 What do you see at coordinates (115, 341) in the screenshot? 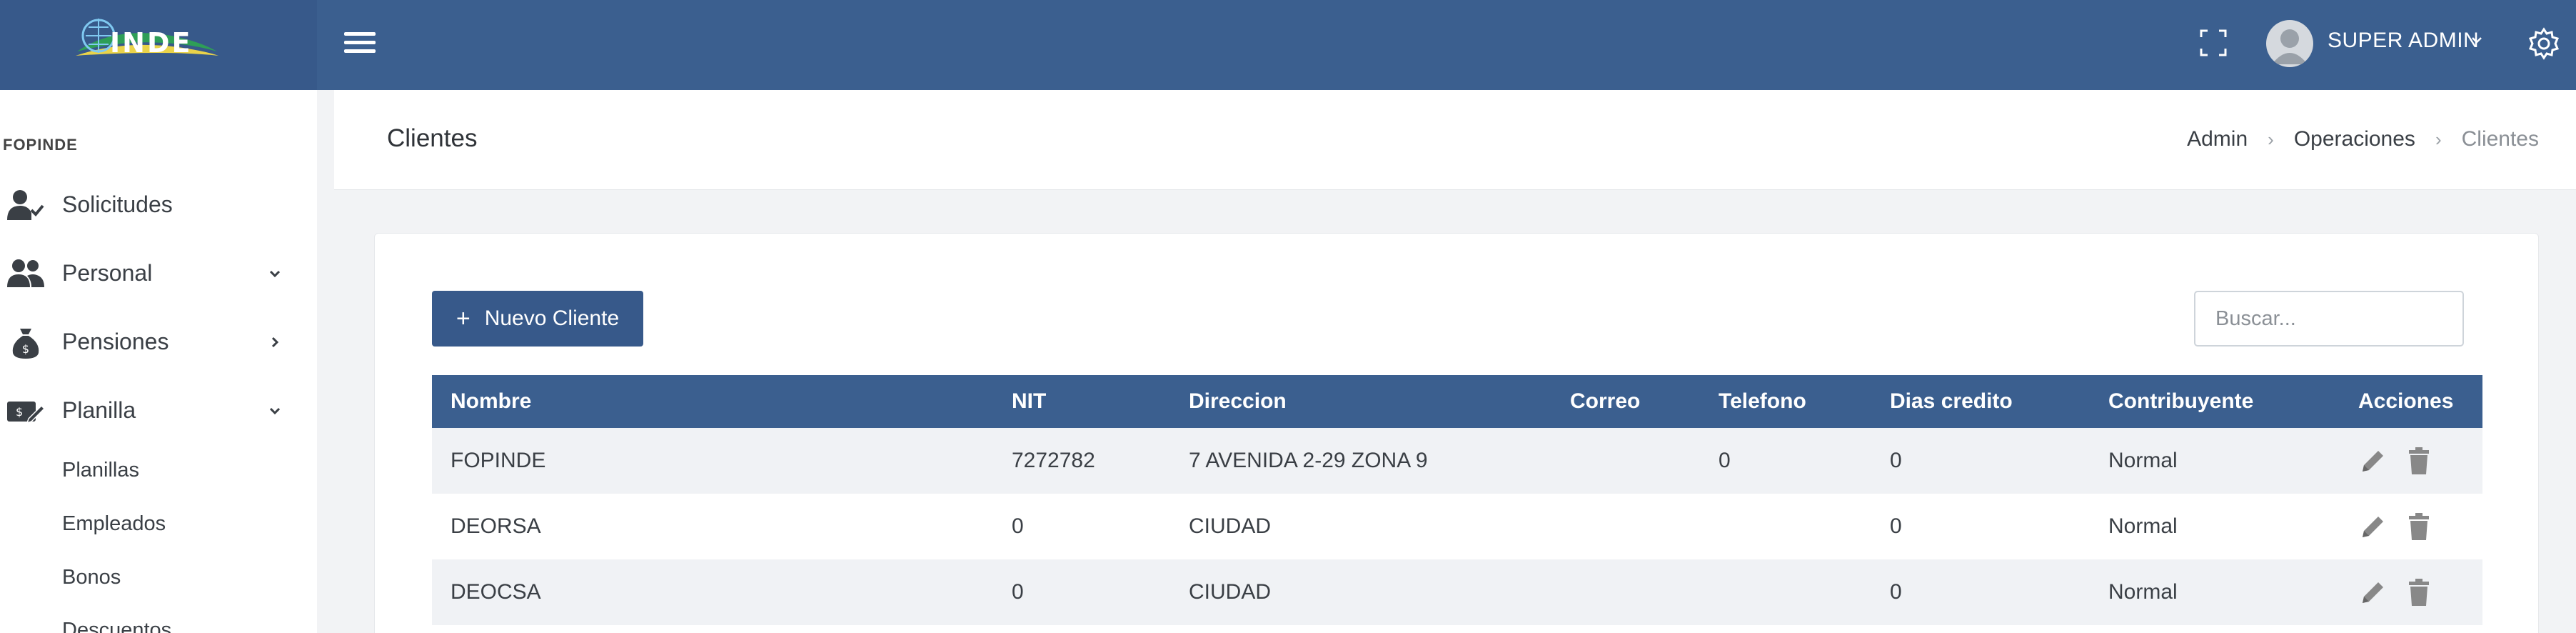
I see `sidebar-item-label: Pensiones` at bounding box center [115, 341].